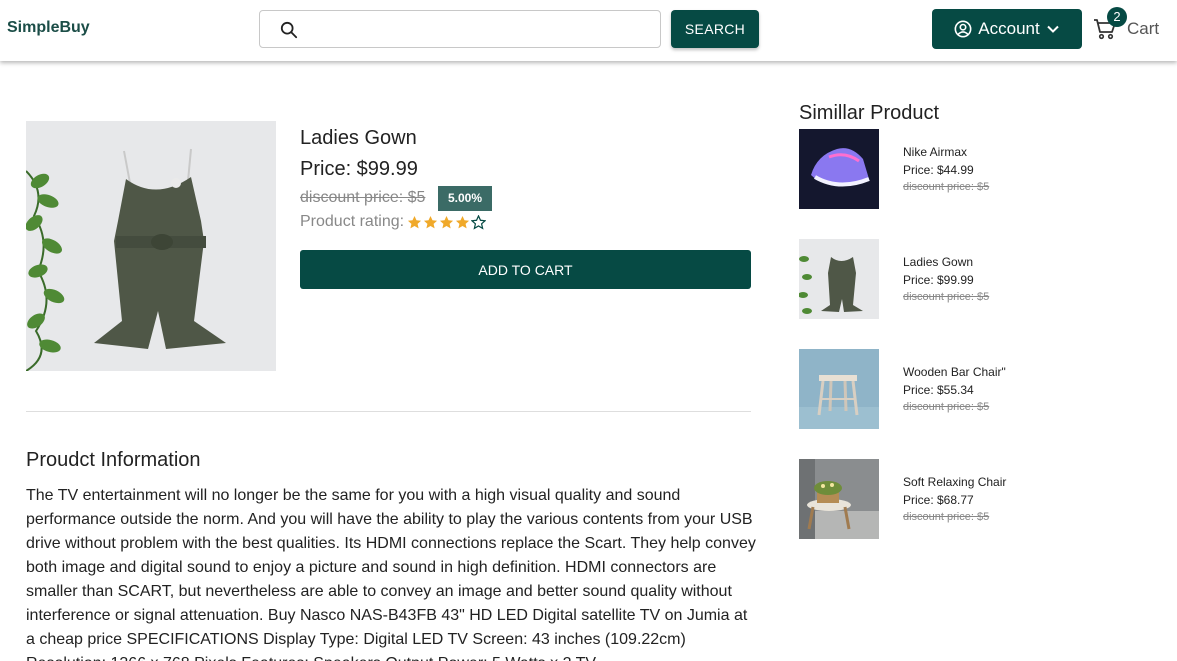 Image resolution: width=1177 pixels, height=661 pixels. What do you see at coordinates (363, 197) in the screenshot?
I see `product-discount-price: discount price: $5` at bounding box center [363, 197].